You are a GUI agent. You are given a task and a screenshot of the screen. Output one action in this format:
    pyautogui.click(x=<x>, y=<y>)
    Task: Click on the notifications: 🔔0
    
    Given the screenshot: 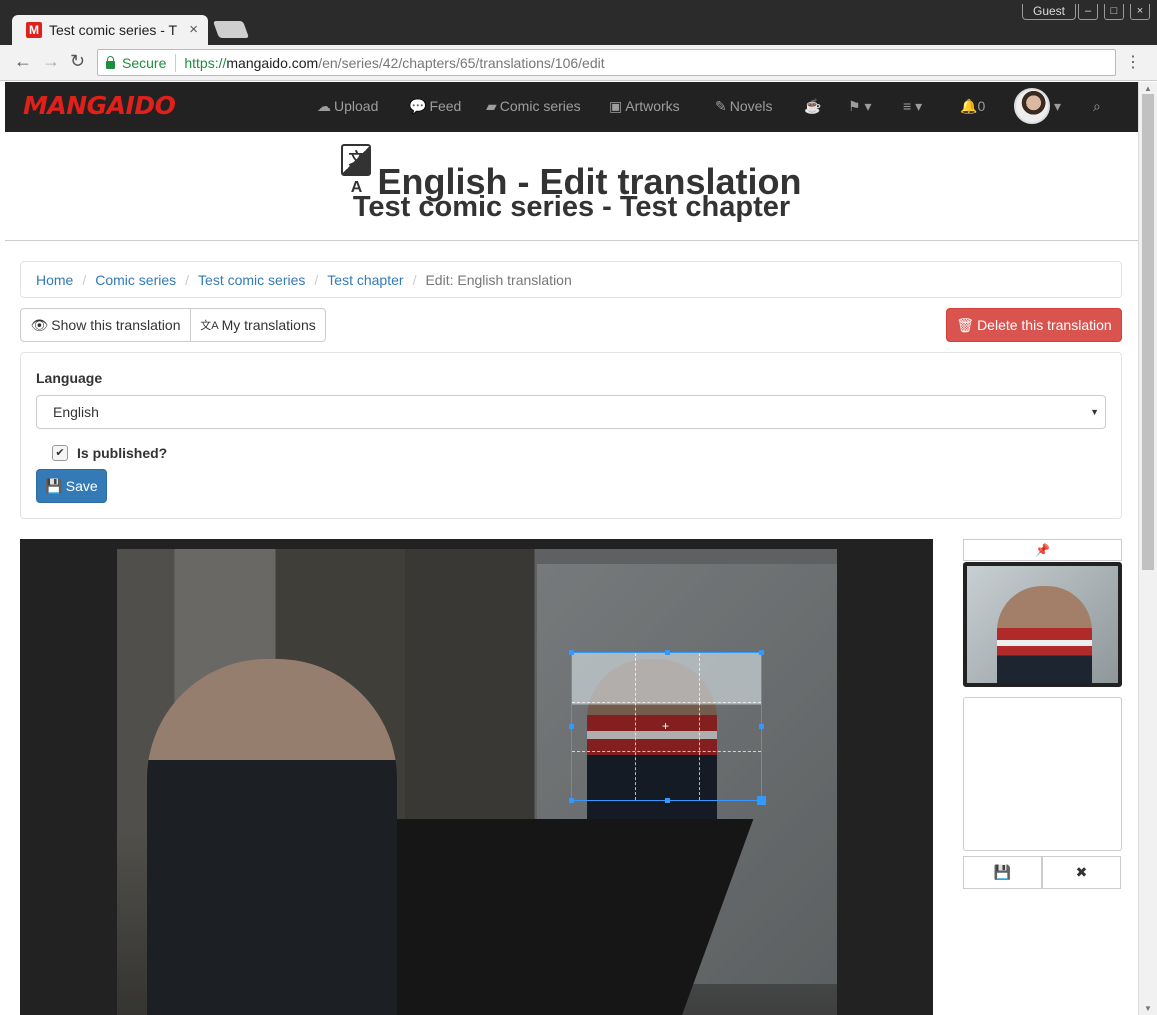 What is the action you would take?
    pyautogui.click(x=972, y=106)
    